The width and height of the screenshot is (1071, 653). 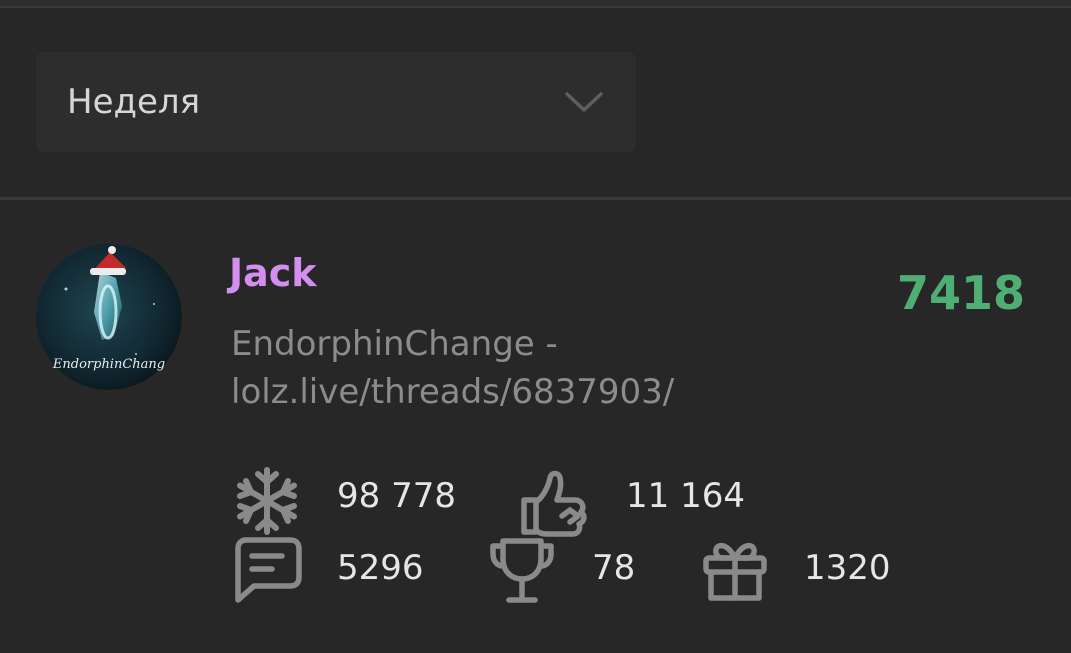 I want to click on avatar: EndorphinChang, so click(x=109, y=317).